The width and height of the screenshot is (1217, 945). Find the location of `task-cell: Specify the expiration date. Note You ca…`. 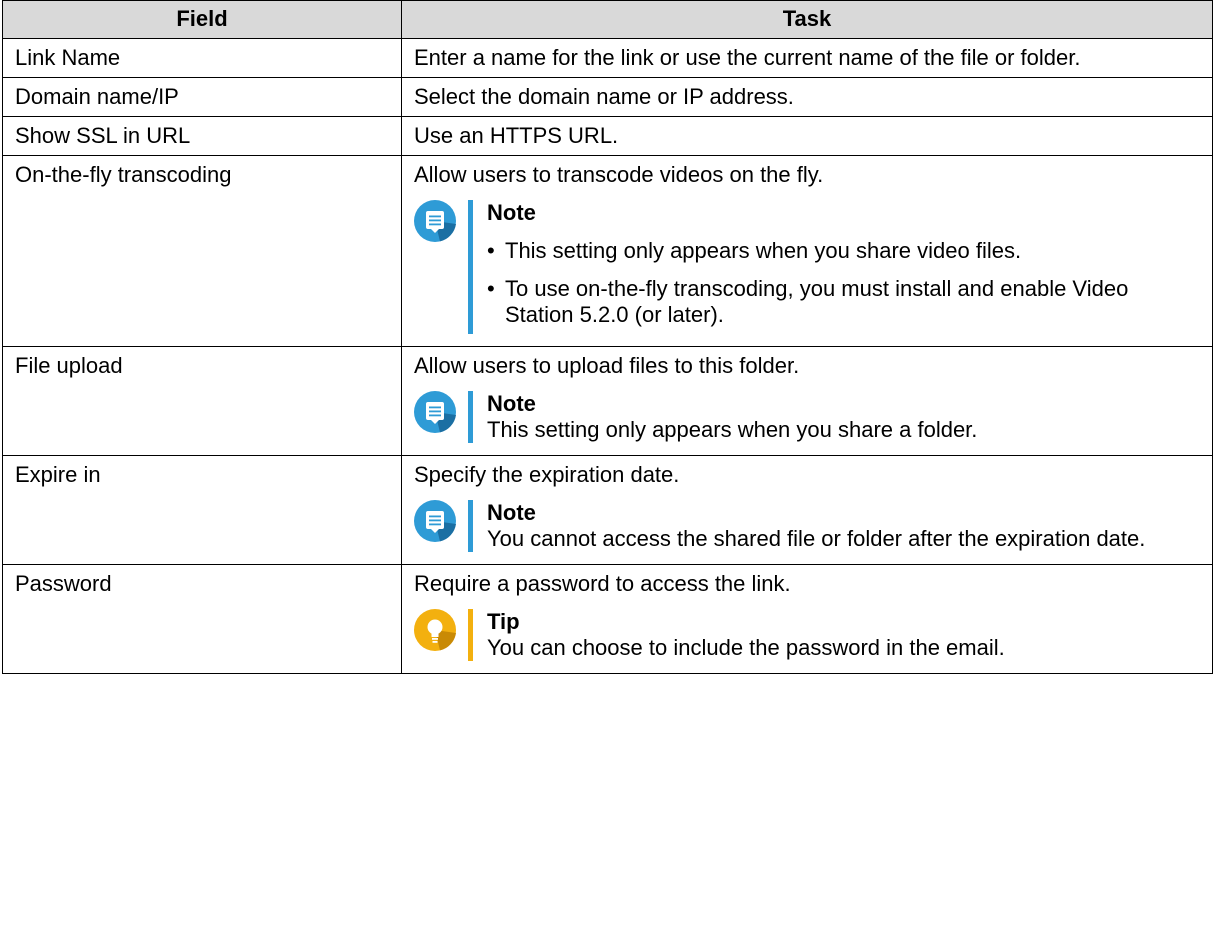

task-cell: Specify the expiration date. Note You ca… is located at coordinates (807, 510).